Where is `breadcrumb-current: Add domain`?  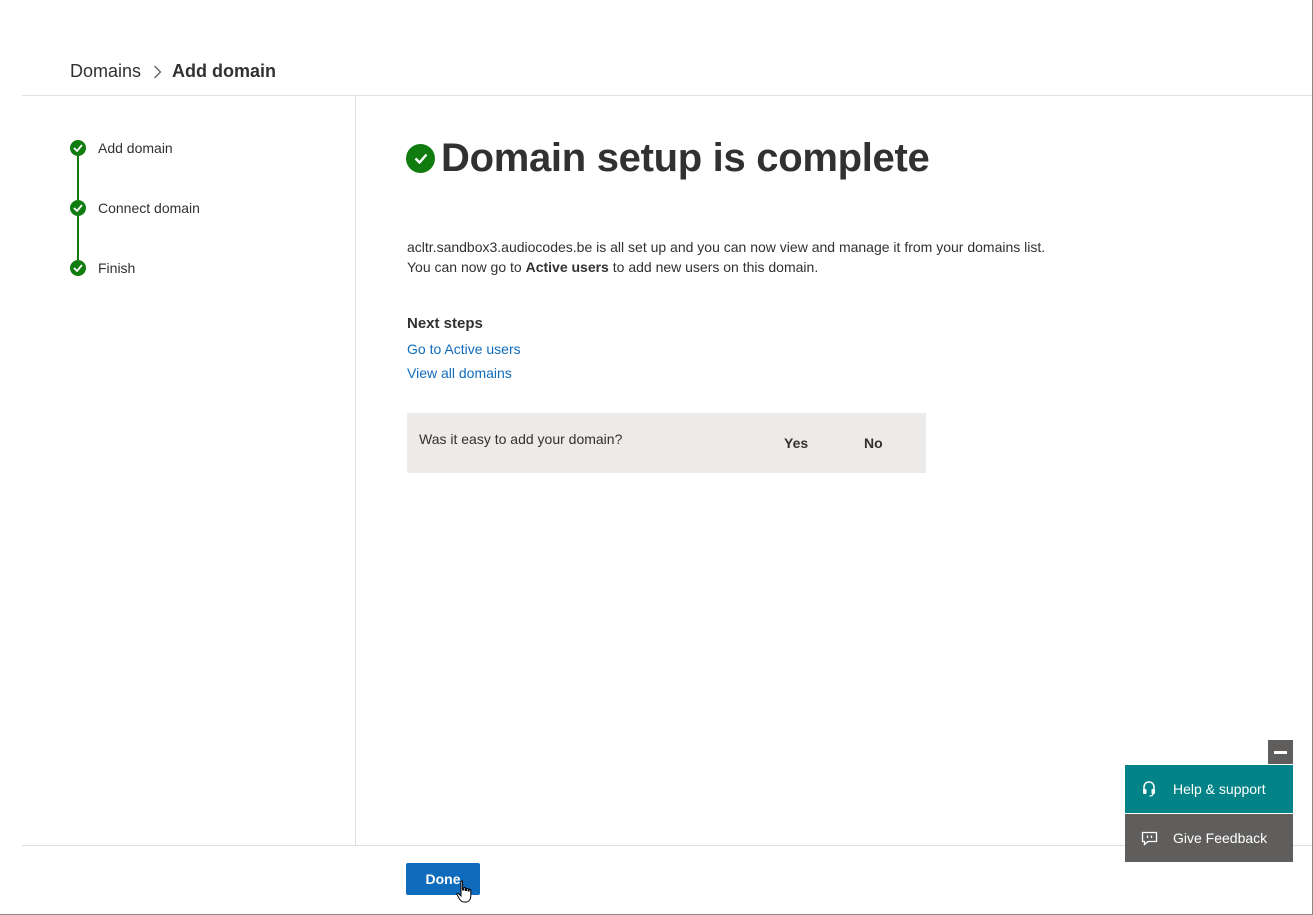
breadcrumb-current: Add domain is located at coordinates (224, 71).